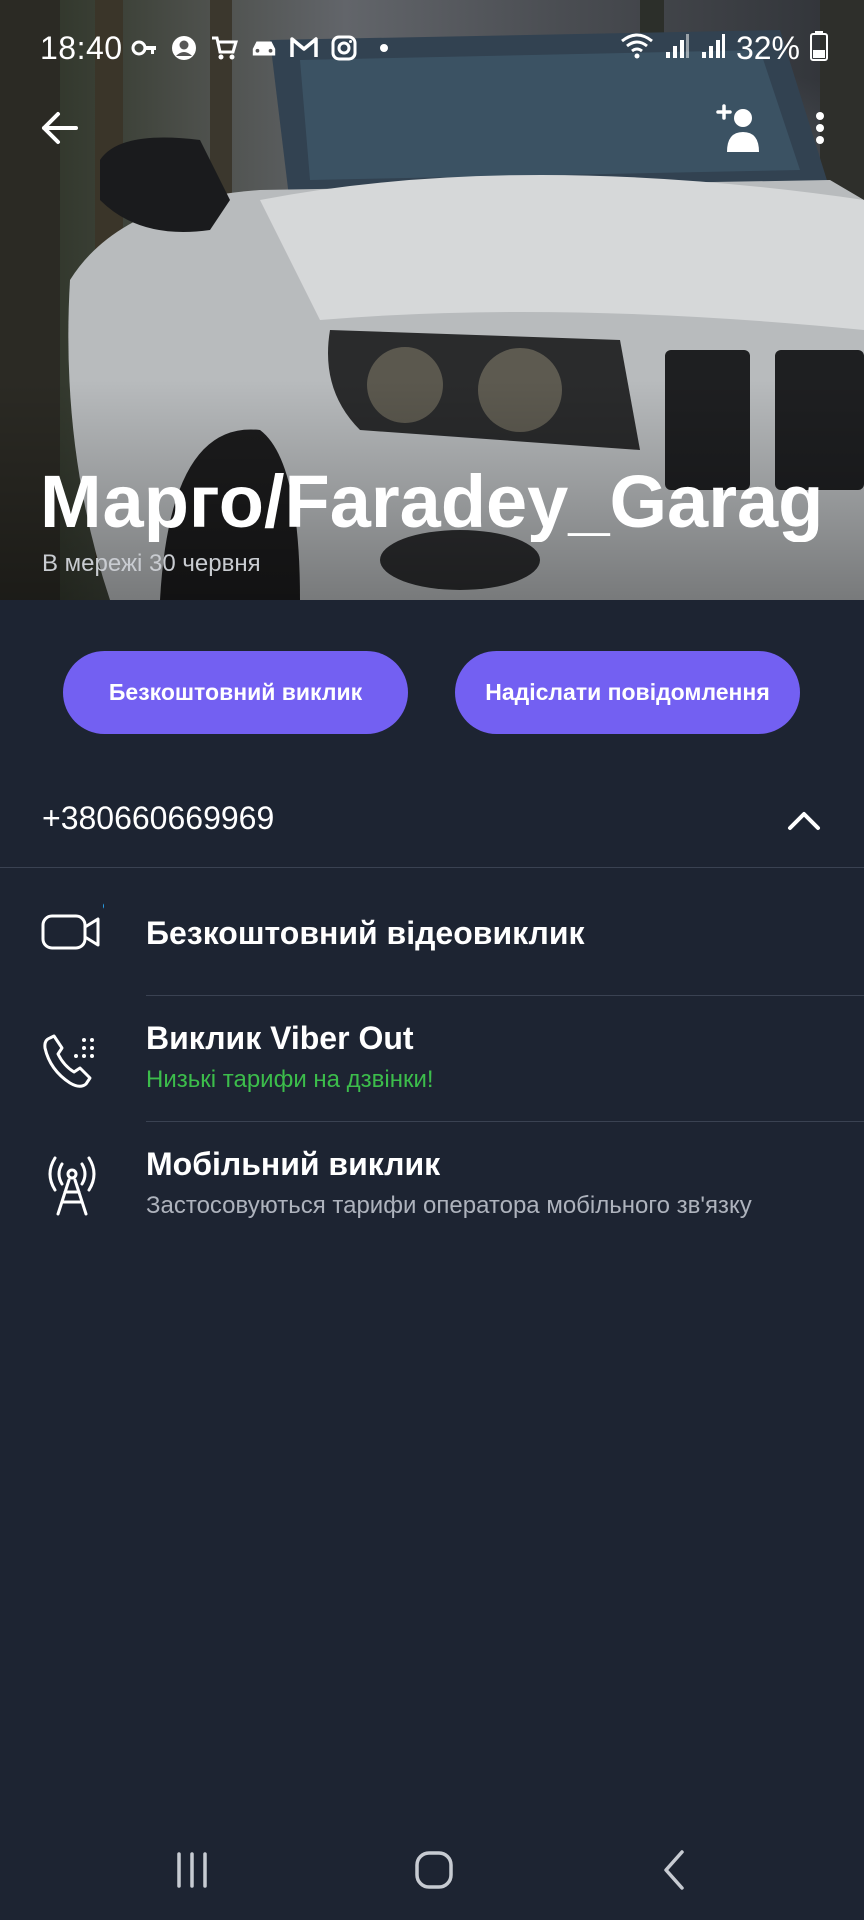  I want to click on recent-apps-button, so click(192, 1870).